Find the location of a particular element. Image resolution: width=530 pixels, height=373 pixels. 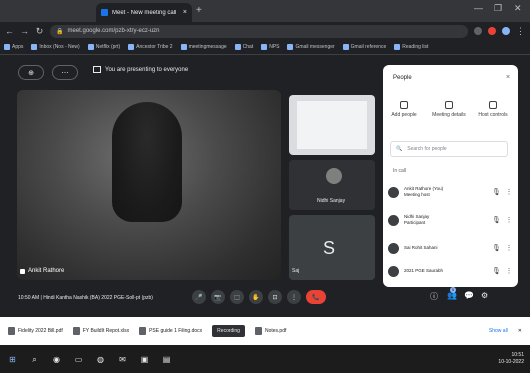

shared-screen-preview is located at coordinates (332, 125).